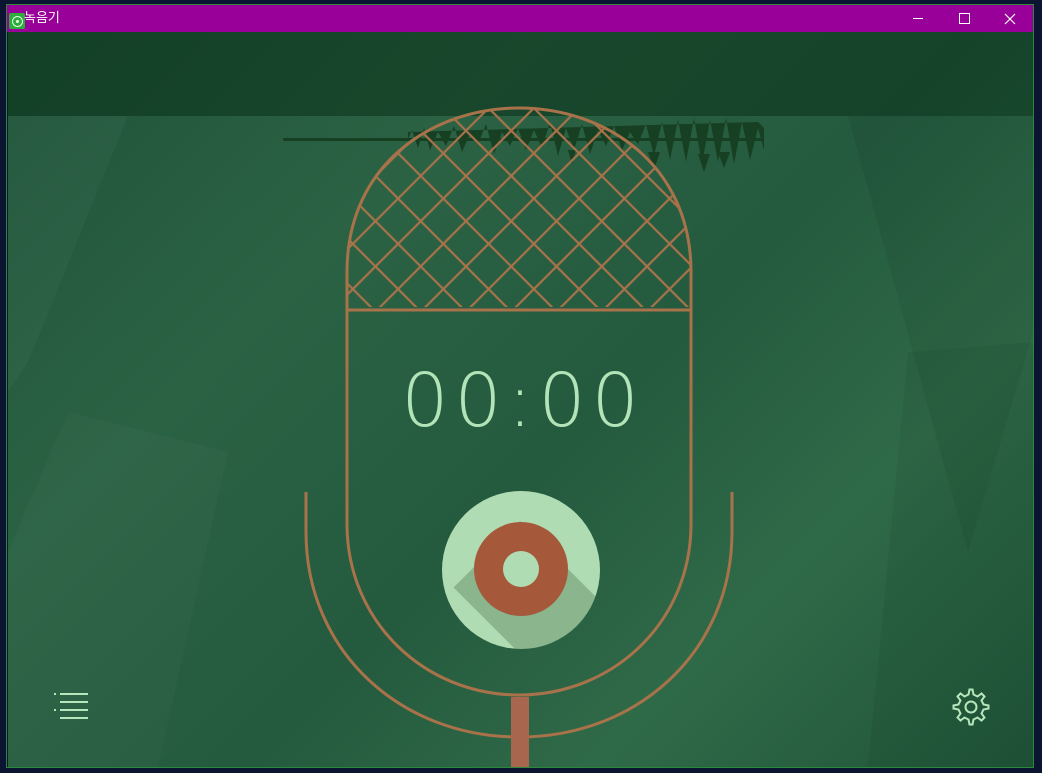 Image resolution: width=1042 pixels, height=773 pixels. What do you see at coordinates (17, 21) in the screenshot?
I see `recorder-app-icon` at bounding box center [17, 21].